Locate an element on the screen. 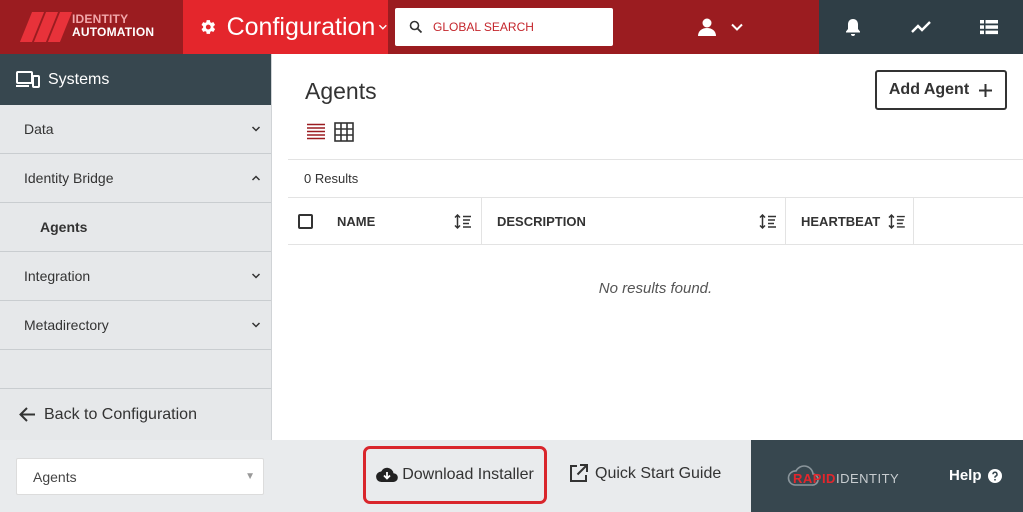  bell-icon is located at coordinates (853, 27).